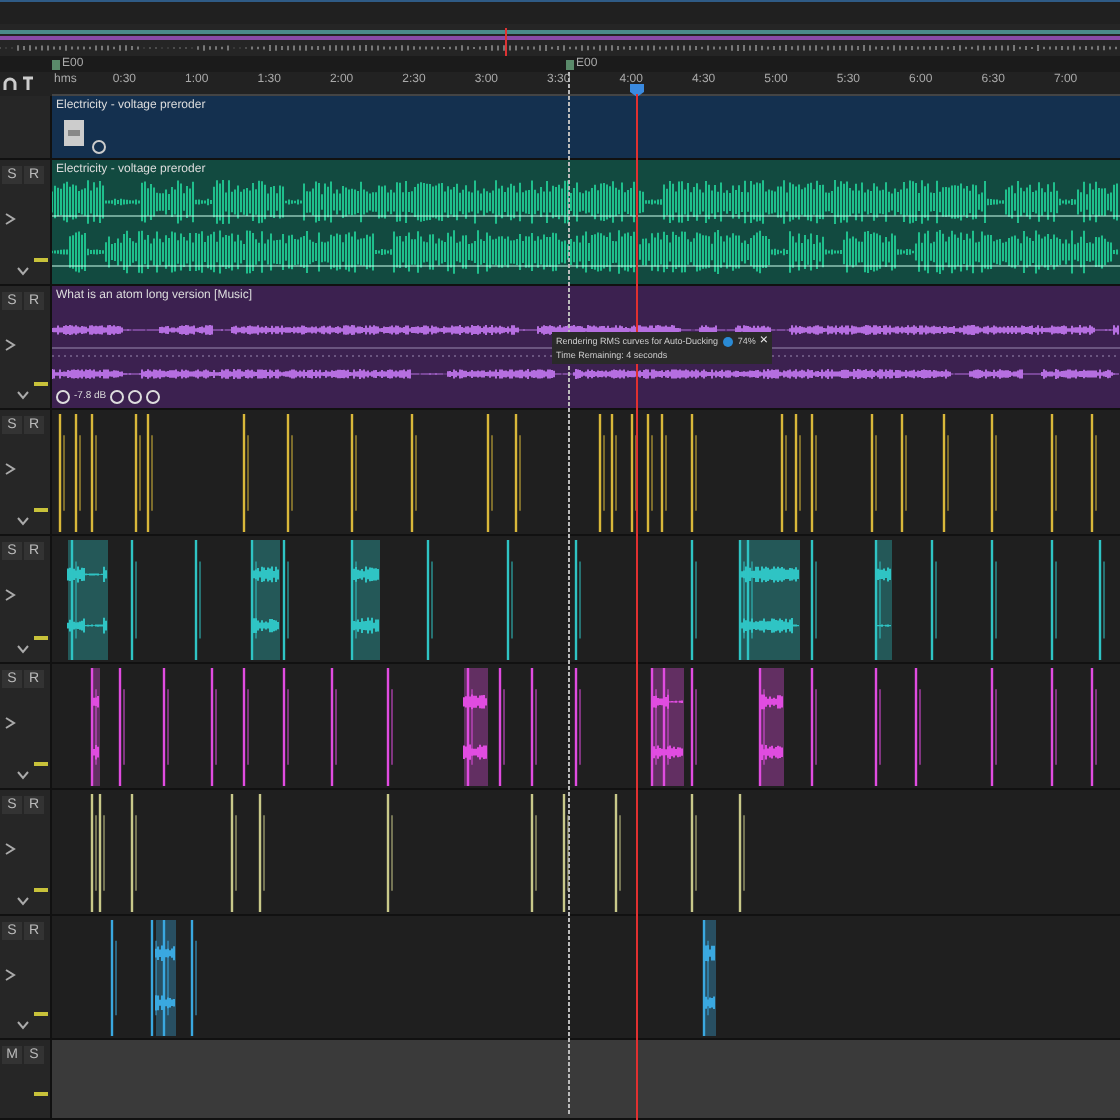  What do you see at coordinates (10, 84) in the screenshot?
I see `magnet-icon` at bounding box center [10, 84].